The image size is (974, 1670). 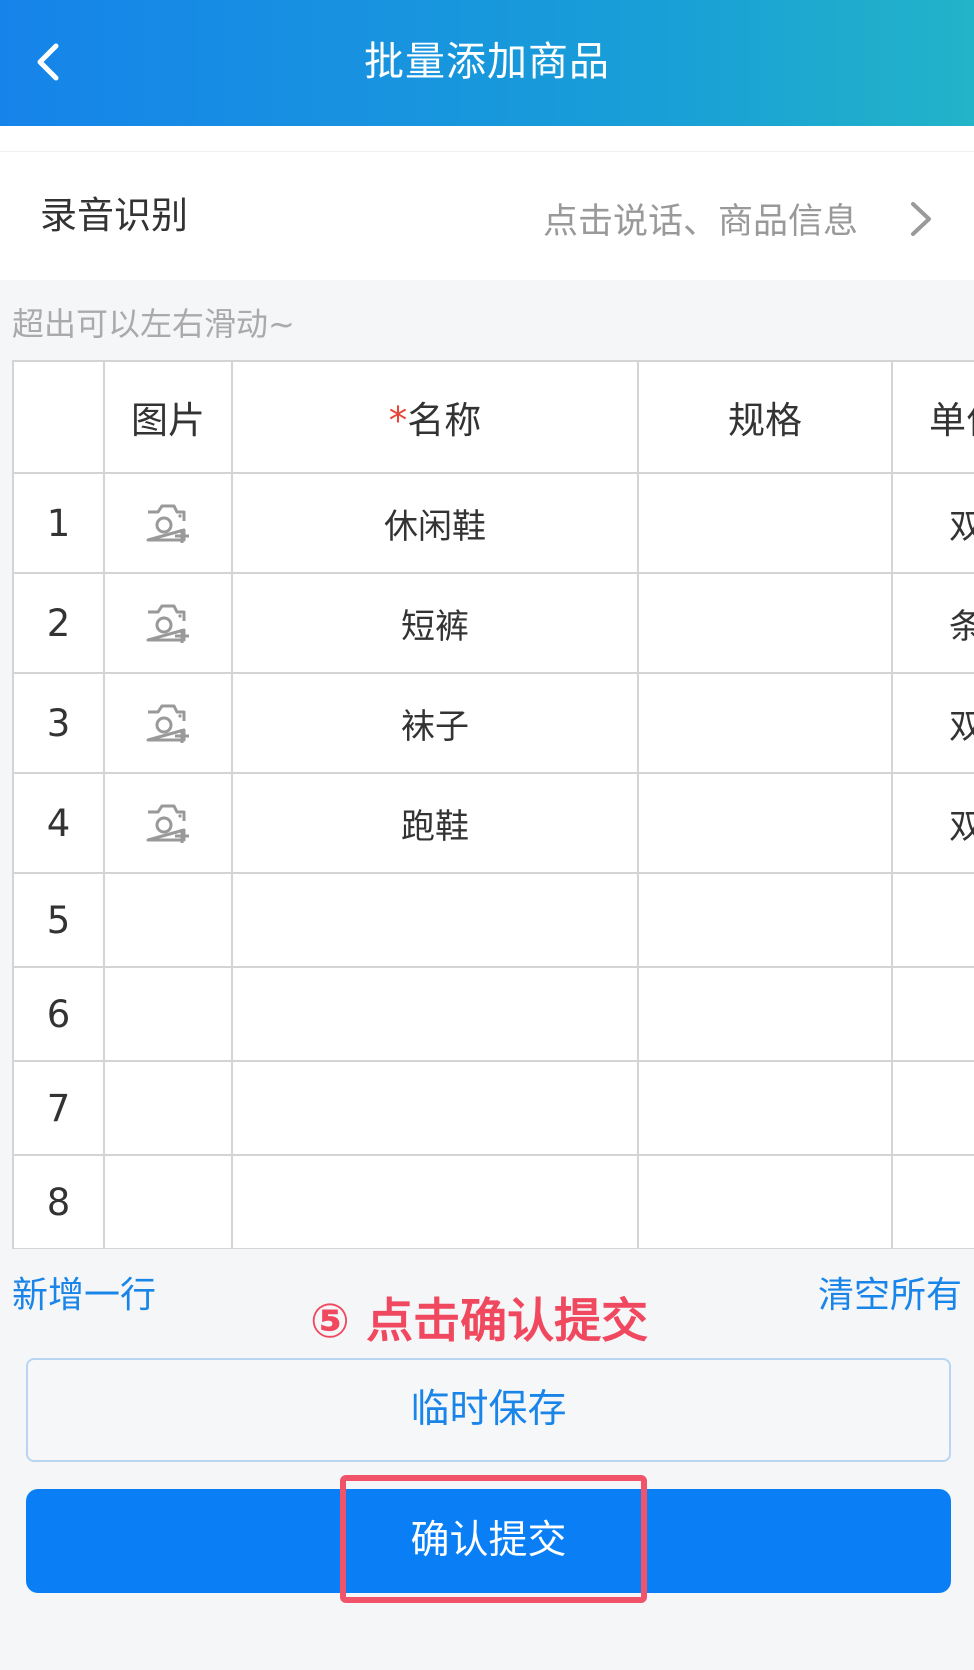 I want to click on name-cell: 袜子, so click(x=435, y=723).